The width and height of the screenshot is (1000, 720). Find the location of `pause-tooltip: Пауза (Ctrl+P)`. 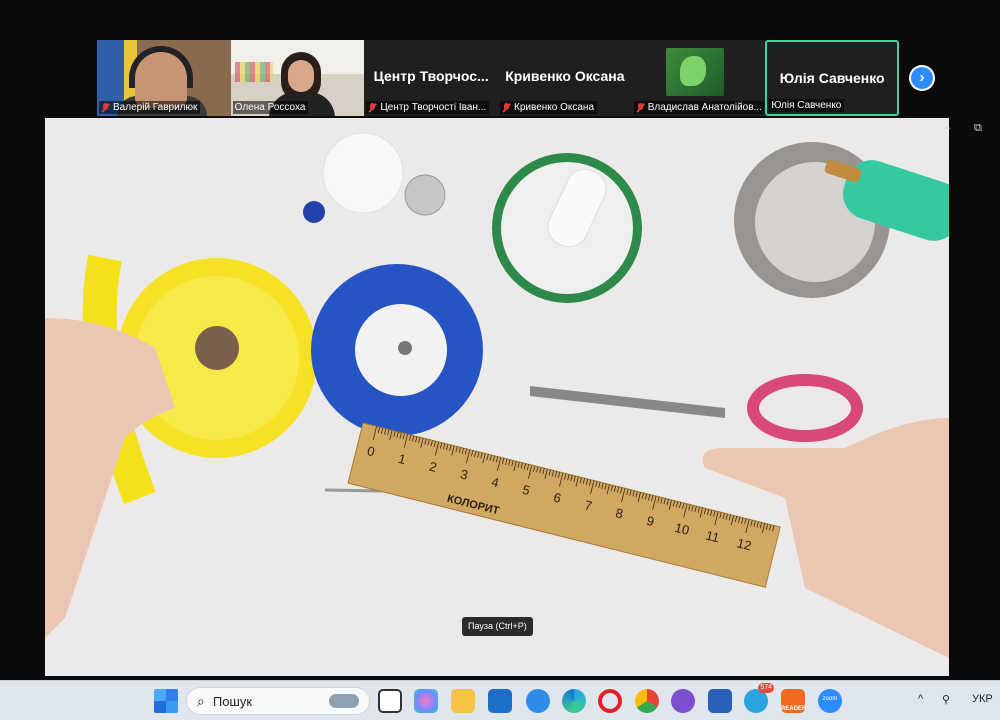

pause-tooltip: Пауза (Ctrl+P) is located at coordinates (497, 626).